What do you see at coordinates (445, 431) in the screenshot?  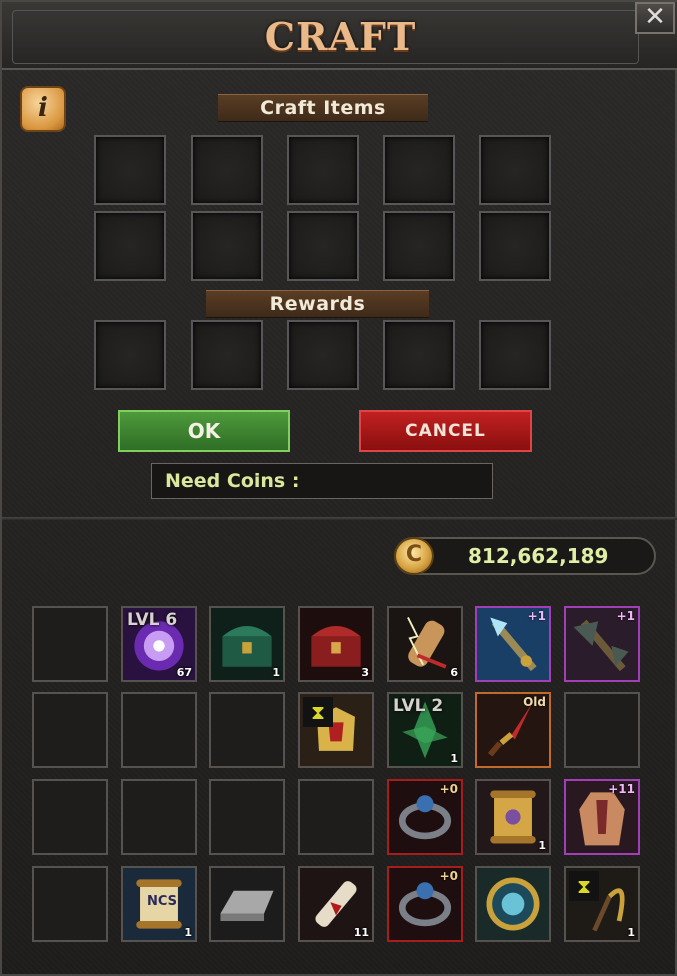 I see `cancel-button: CANCEL` at bounding box center [445, 431].